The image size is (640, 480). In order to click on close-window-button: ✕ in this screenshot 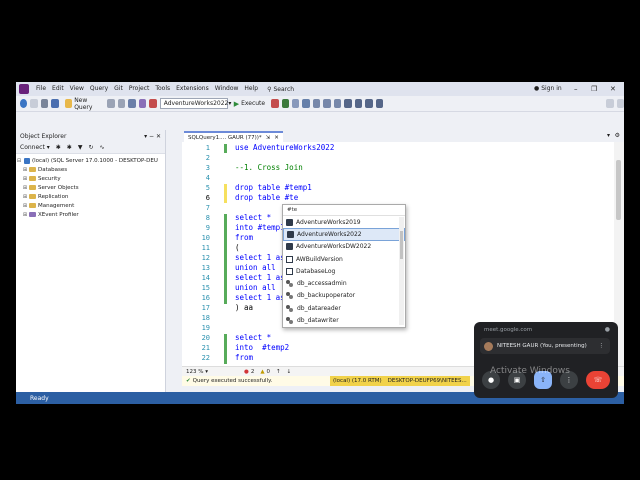, I will do `click(613, 89)`.